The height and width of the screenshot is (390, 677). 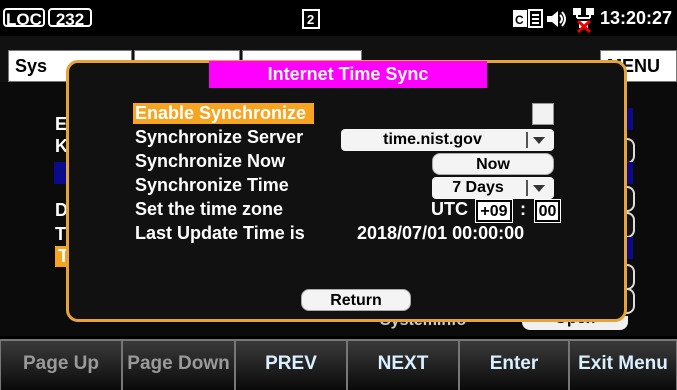 I want to click on prev-button: PREV, so click(x=291, y=364).